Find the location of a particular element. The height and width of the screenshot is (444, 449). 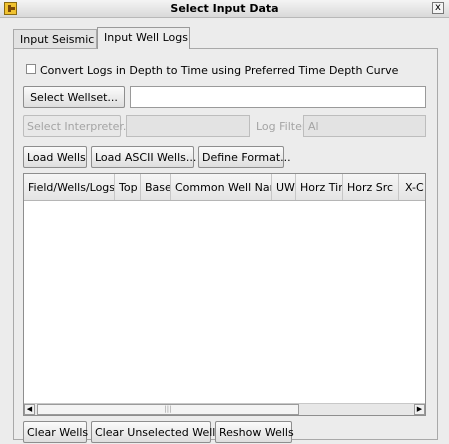

column-header-x-coord: X-C is located at coordinates (412, 187).